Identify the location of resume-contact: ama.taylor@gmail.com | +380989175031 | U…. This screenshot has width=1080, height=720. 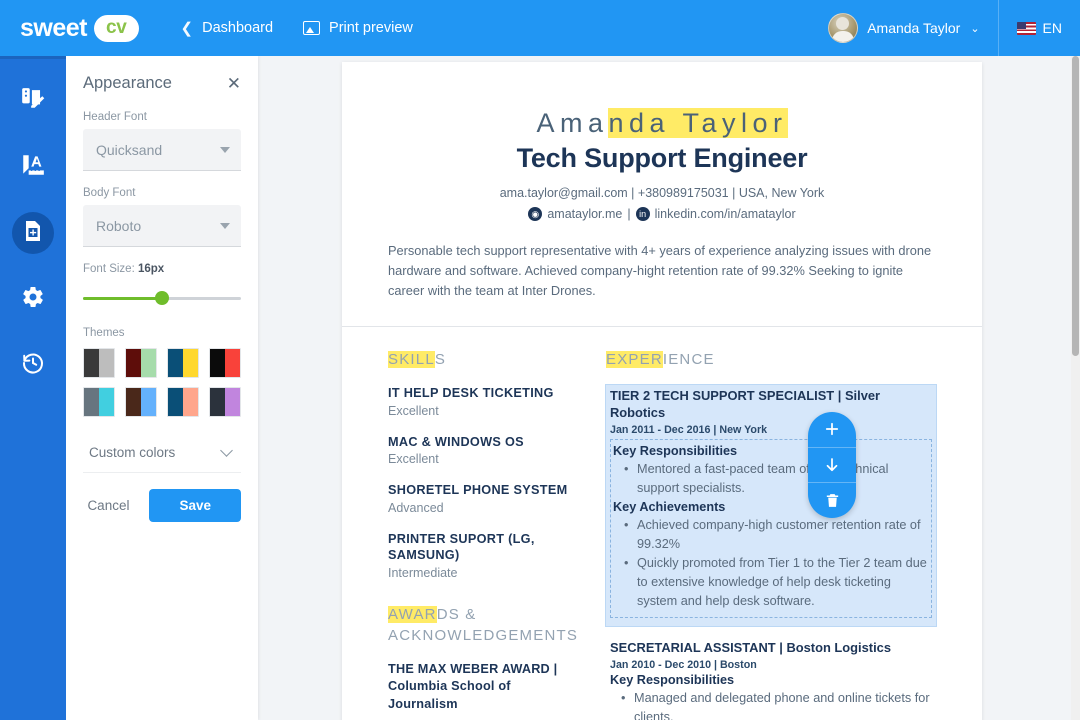
(662, 193).